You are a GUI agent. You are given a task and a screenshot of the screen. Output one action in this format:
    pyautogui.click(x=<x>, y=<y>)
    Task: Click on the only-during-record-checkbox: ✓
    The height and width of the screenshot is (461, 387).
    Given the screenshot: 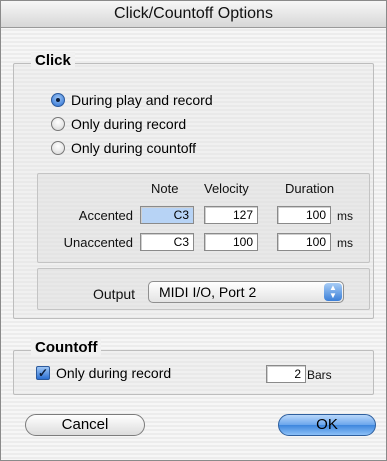 What is the action you would take?
    pyautogui.click(x=43, y=373)
    